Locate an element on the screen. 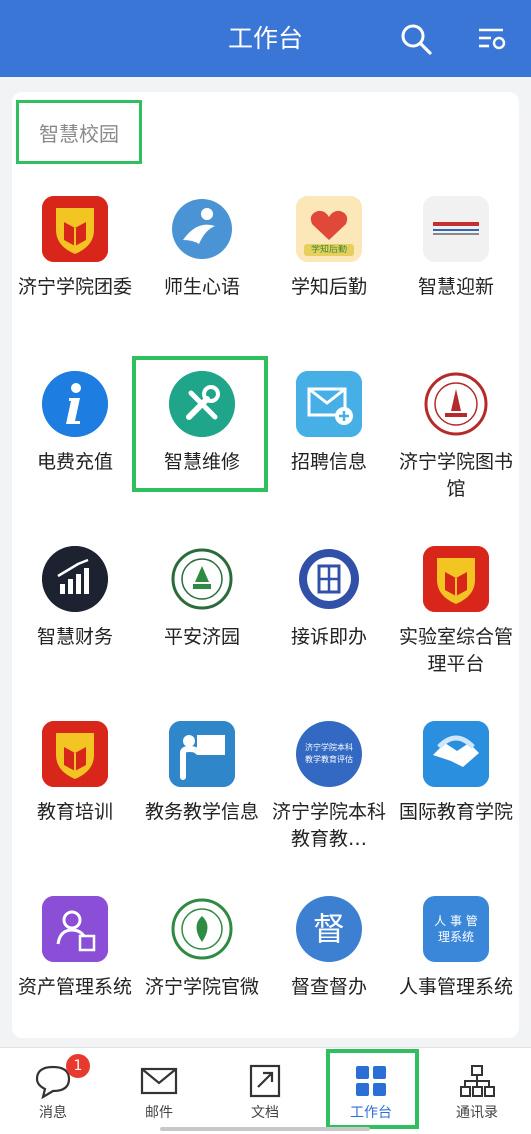 The image size is (531, 1134). page-title: 工作台 is located at coordinates (265, 38).